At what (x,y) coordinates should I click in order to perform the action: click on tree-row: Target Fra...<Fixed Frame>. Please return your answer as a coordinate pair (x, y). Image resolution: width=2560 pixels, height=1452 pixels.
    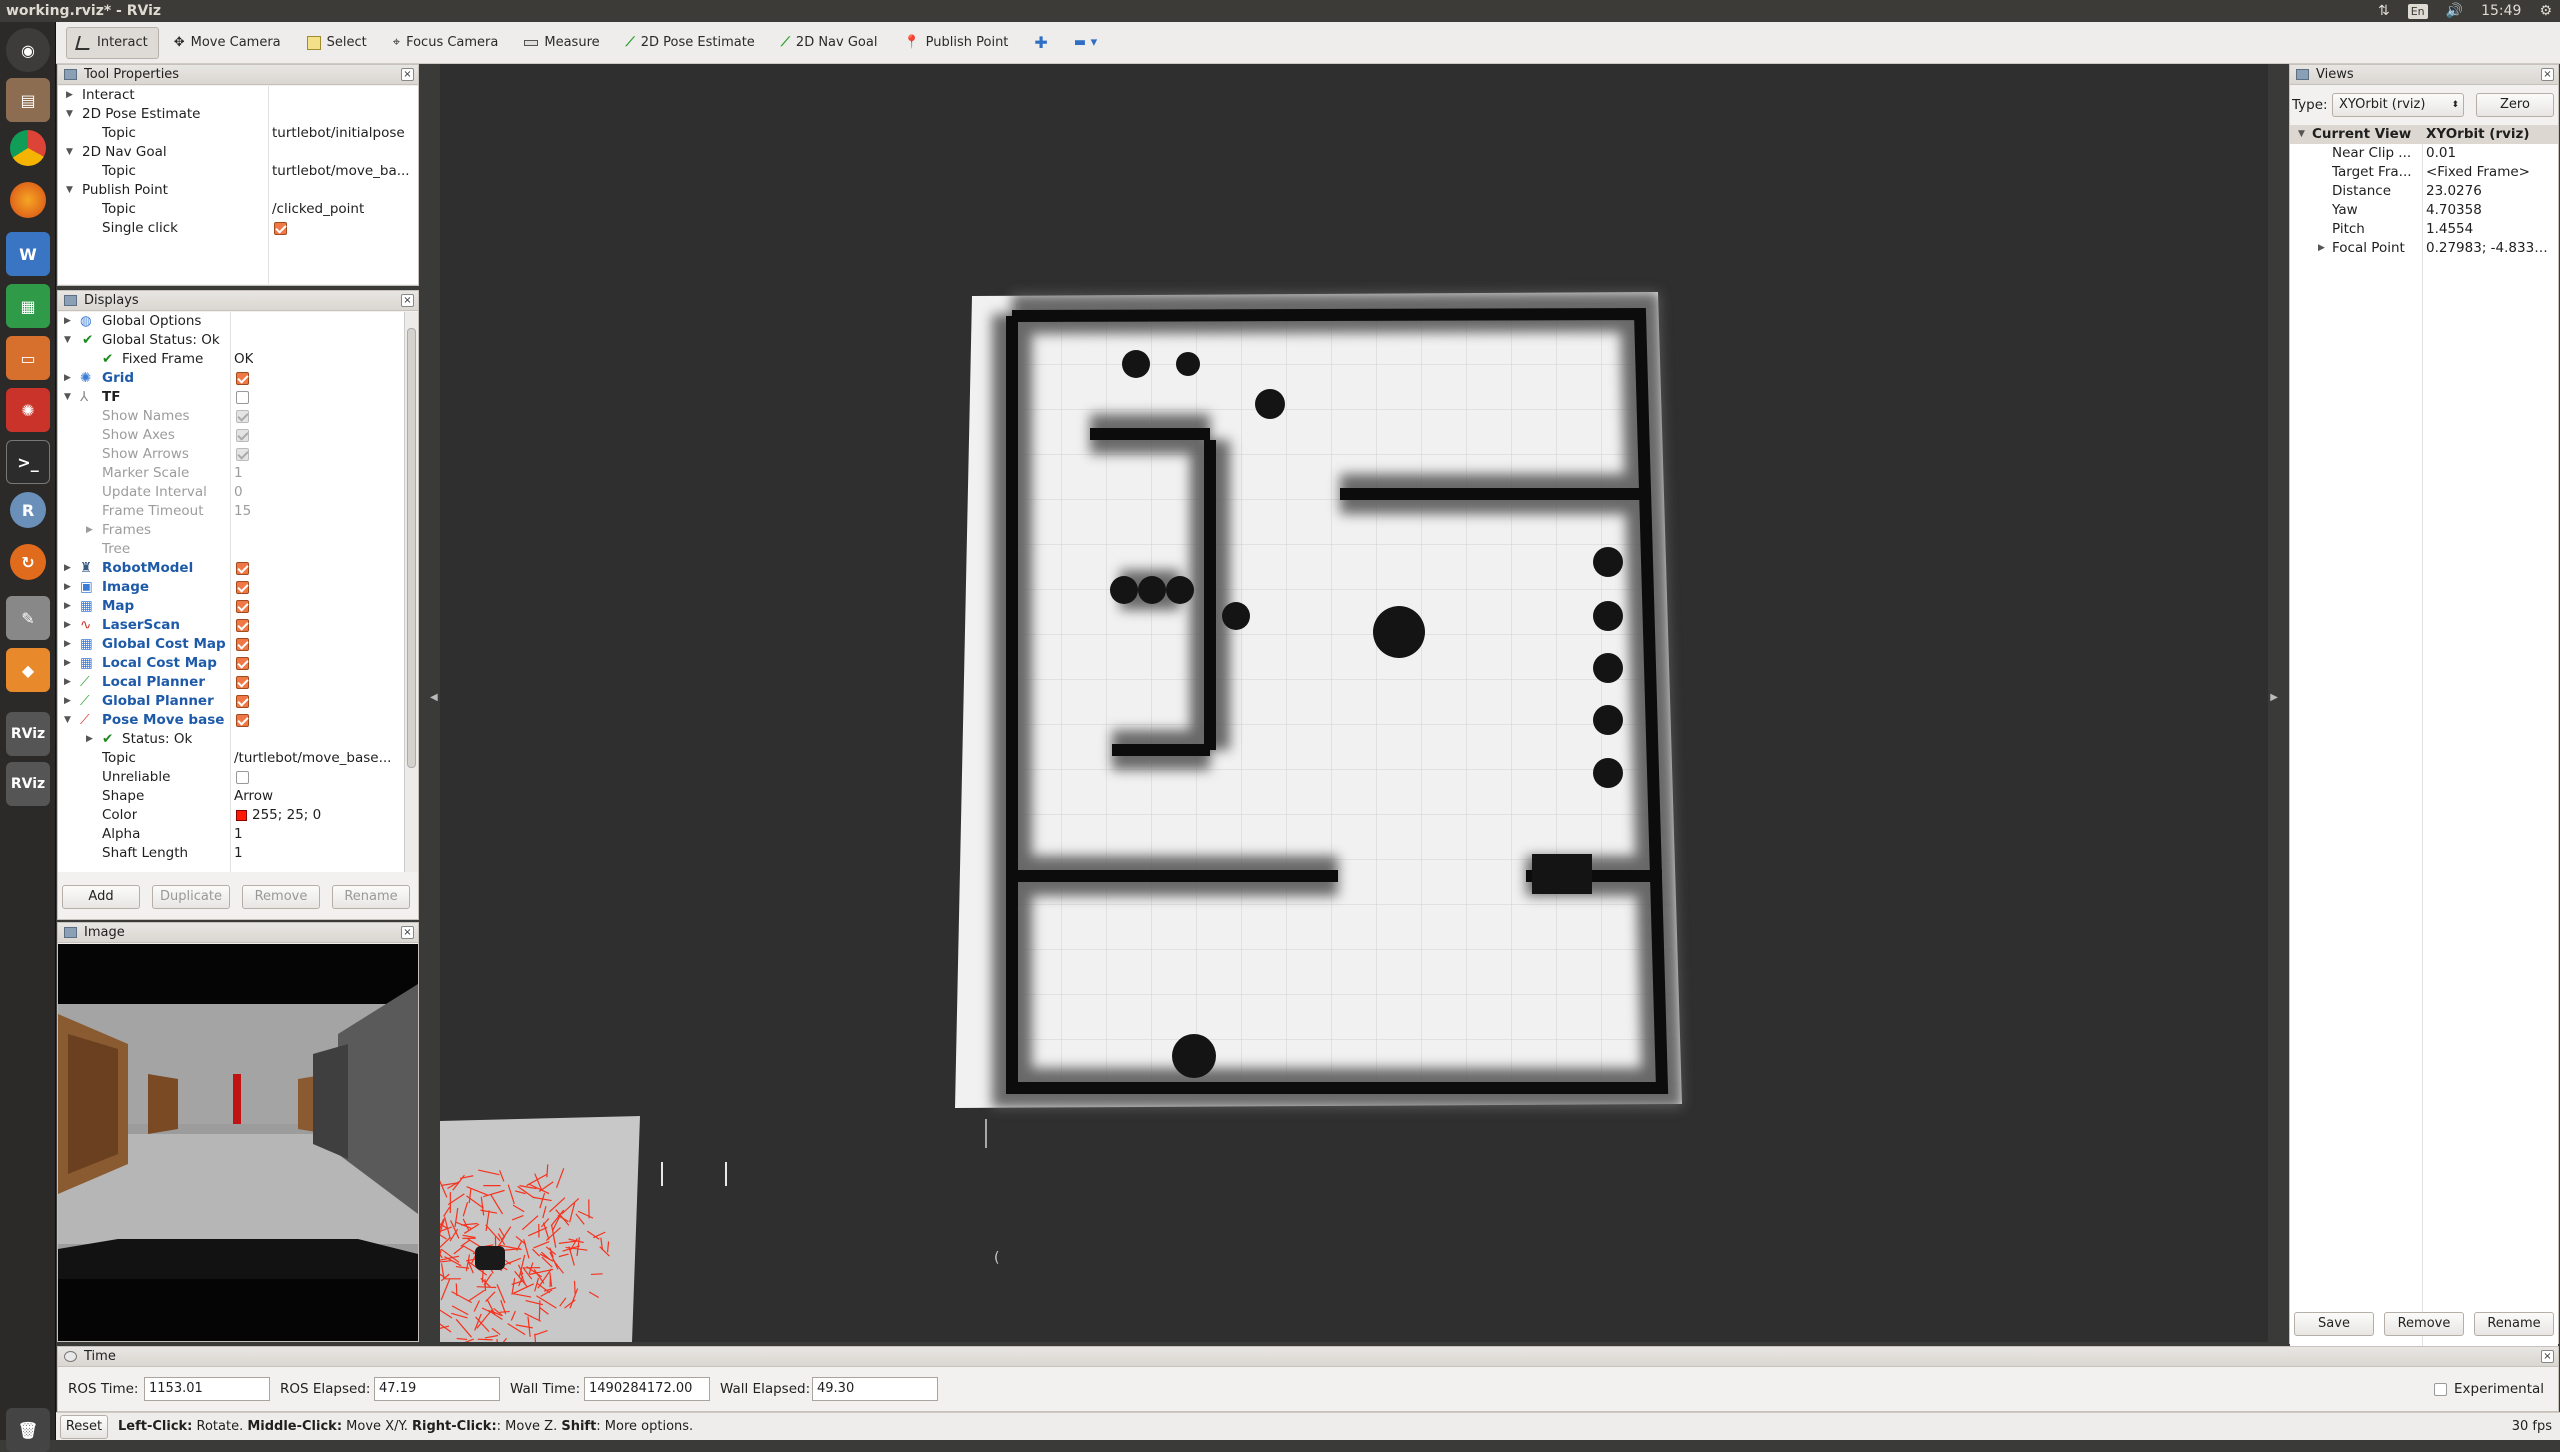
    Looking at the image, I should click on (2424, 172).